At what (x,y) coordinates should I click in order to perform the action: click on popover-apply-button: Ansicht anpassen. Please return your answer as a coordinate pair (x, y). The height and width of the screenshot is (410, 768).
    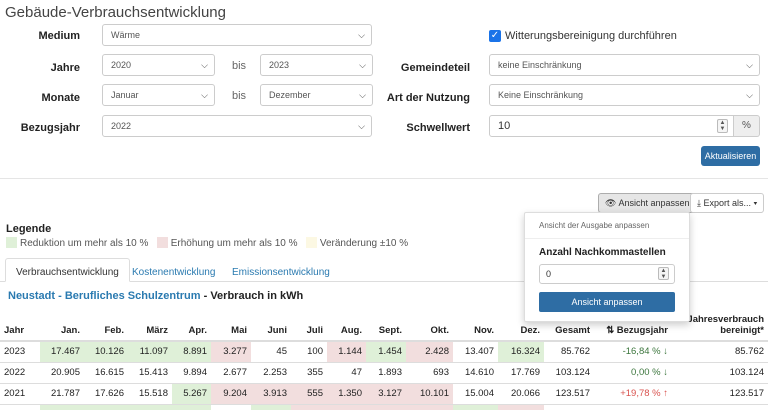
    Looking at the image, I should click on (607, 302).